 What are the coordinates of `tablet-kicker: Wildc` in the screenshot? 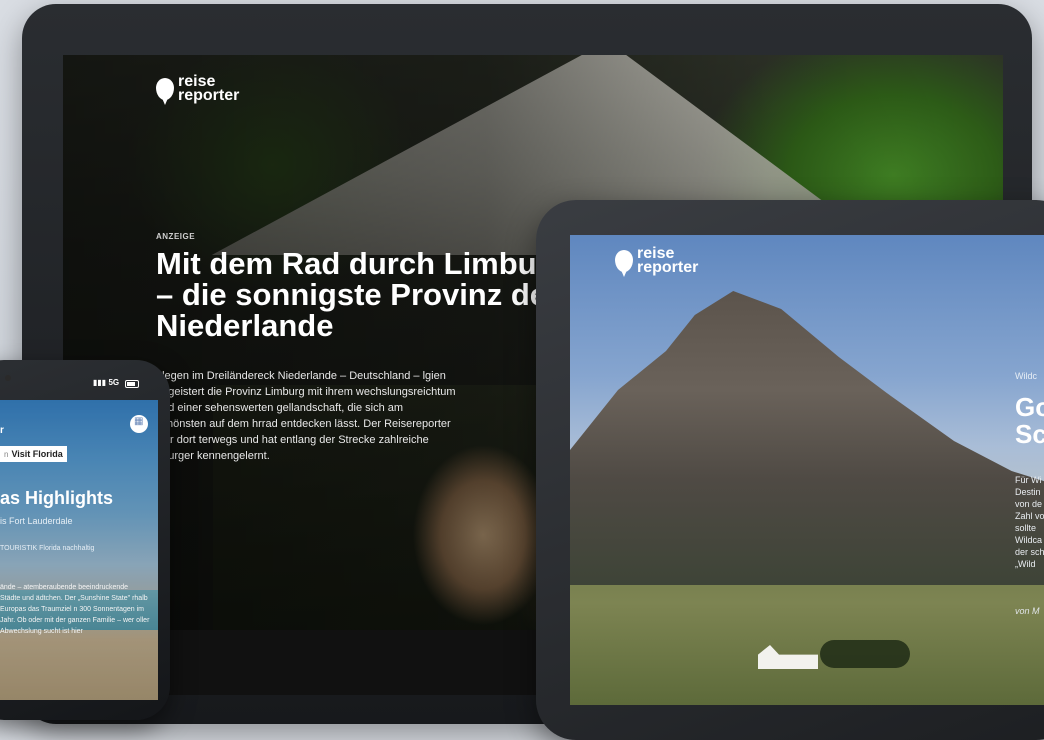 It's located at (1026, 376).